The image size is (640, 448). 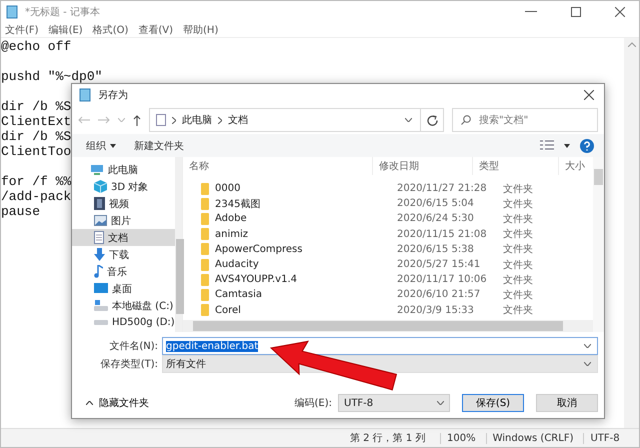 I want to click on maximize-icon, so click(x=576, y=12).